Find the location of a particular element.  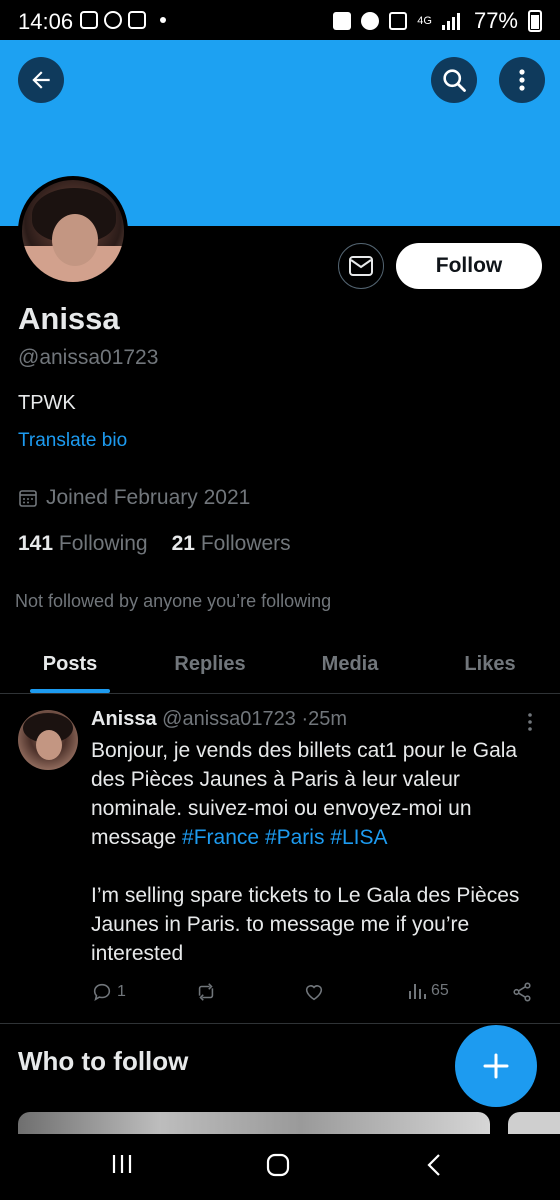

joined-date: Joined February 2021 is located at coordinates (134, 498).